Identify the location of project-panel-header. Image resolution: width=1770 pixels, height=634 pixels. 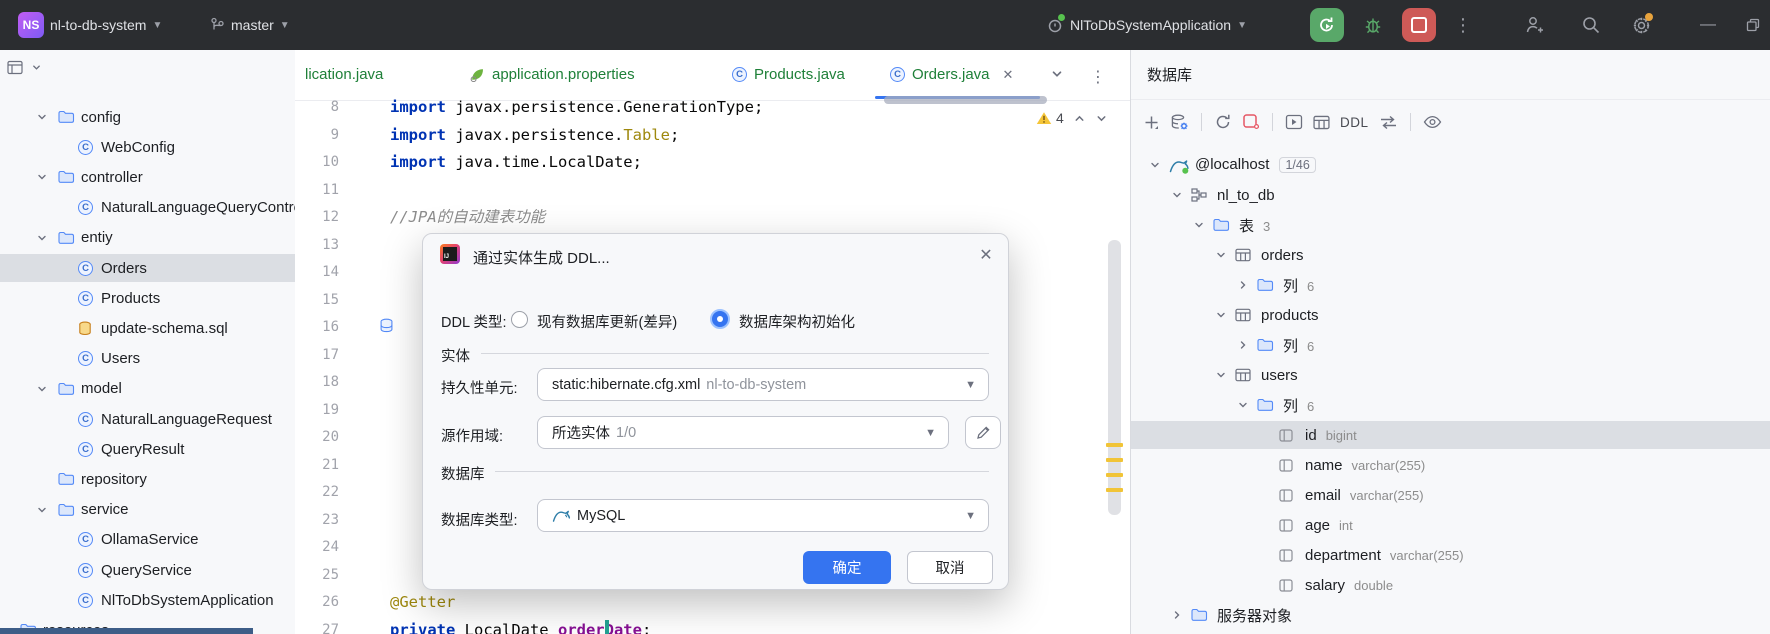
(147, 67).